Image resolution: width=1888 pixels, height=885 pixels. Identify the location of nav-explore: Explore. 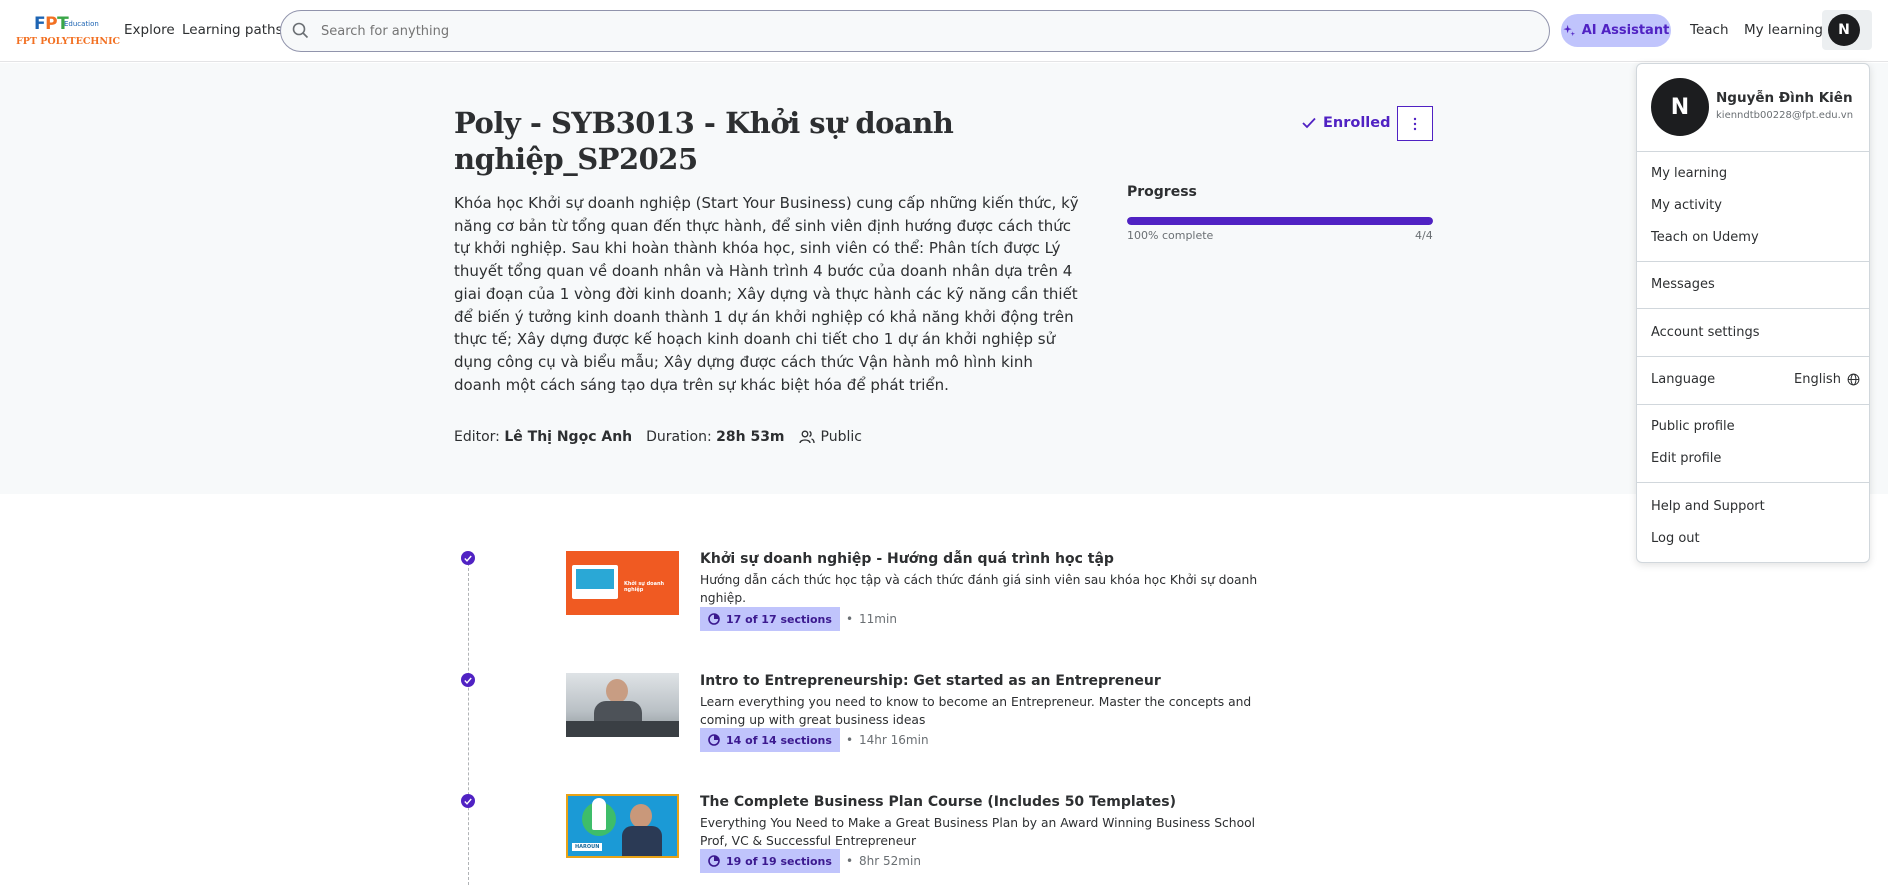
(149, 30).